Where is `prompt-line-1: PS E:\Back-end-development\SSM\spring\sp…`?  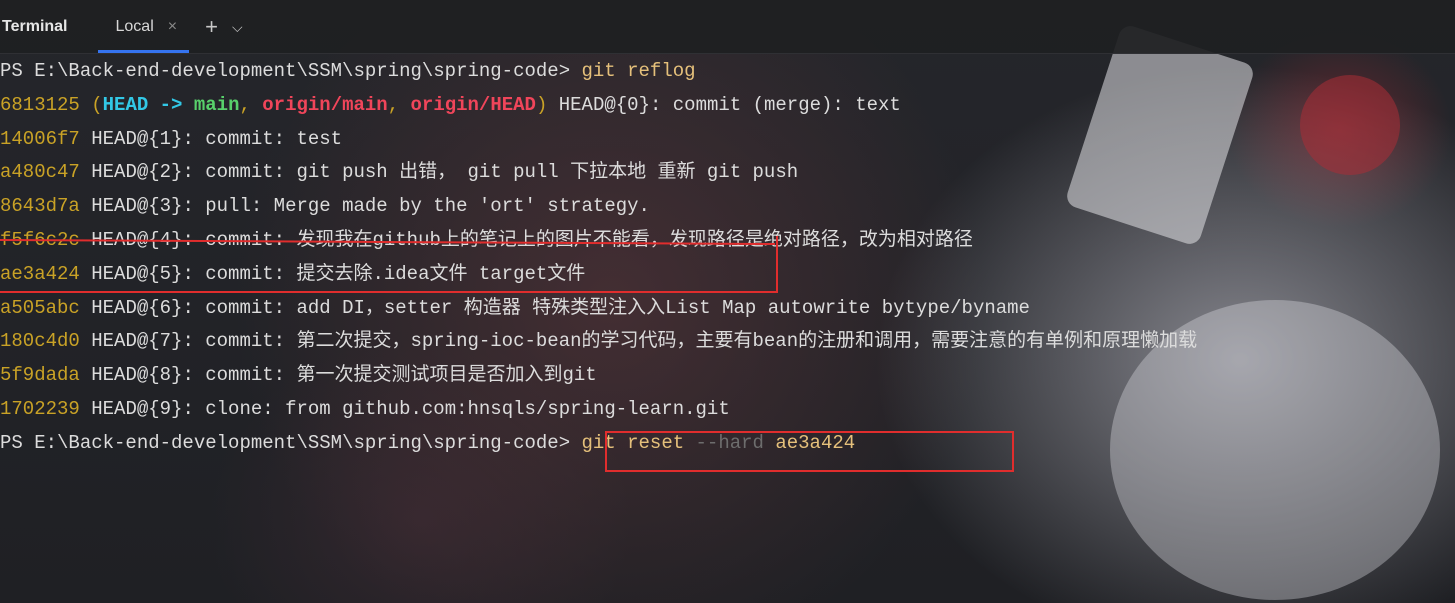
prompt-line-1: PS E:\Back-end-development\SSM\spring\sp… is located at coordinates (727, 72).